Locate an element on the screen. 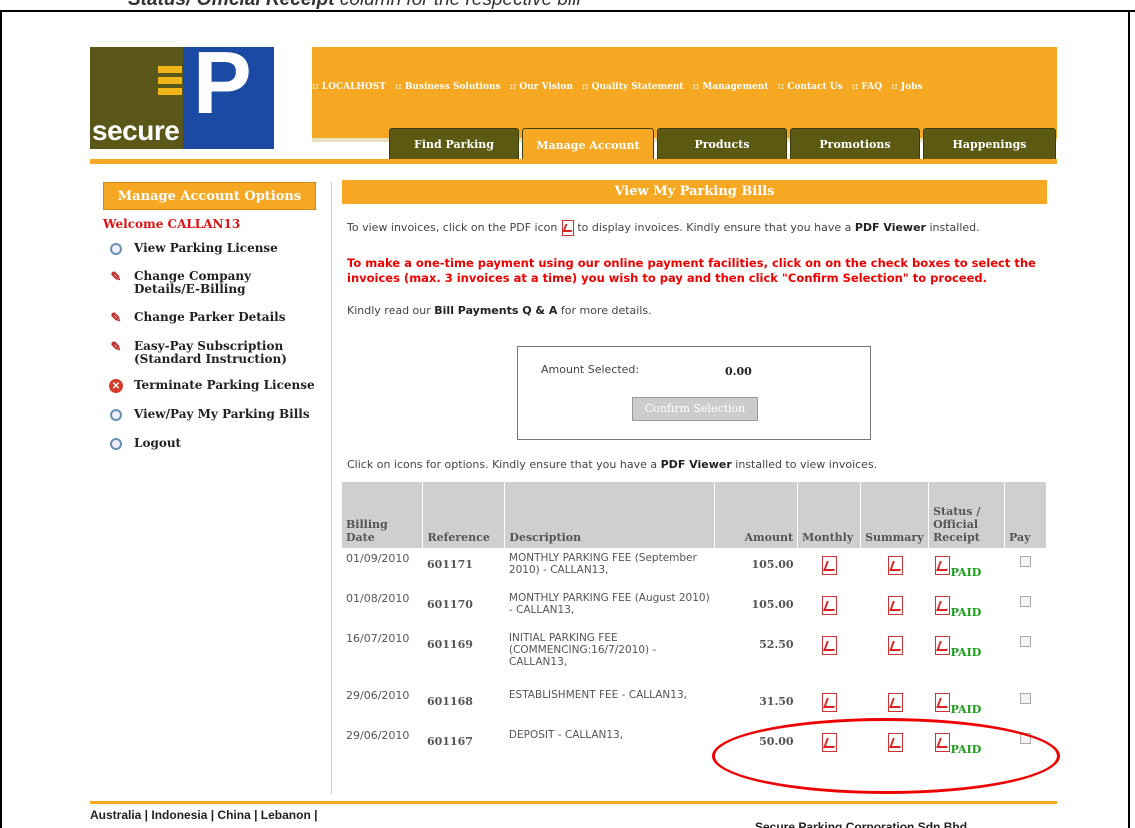 This screenshot has width=1135, height=828. logo-blue-block: P is located at coordinates (228, 94).